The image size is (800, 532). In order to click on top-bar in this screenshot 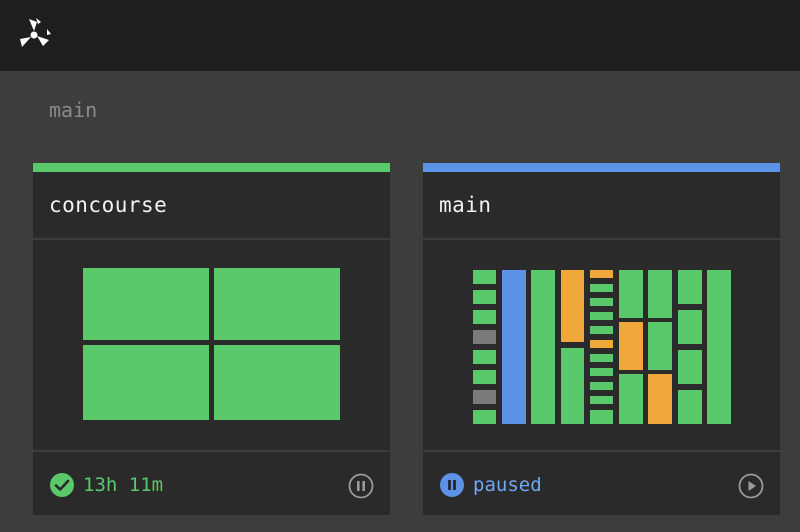, I will do `click(400, 35)`.